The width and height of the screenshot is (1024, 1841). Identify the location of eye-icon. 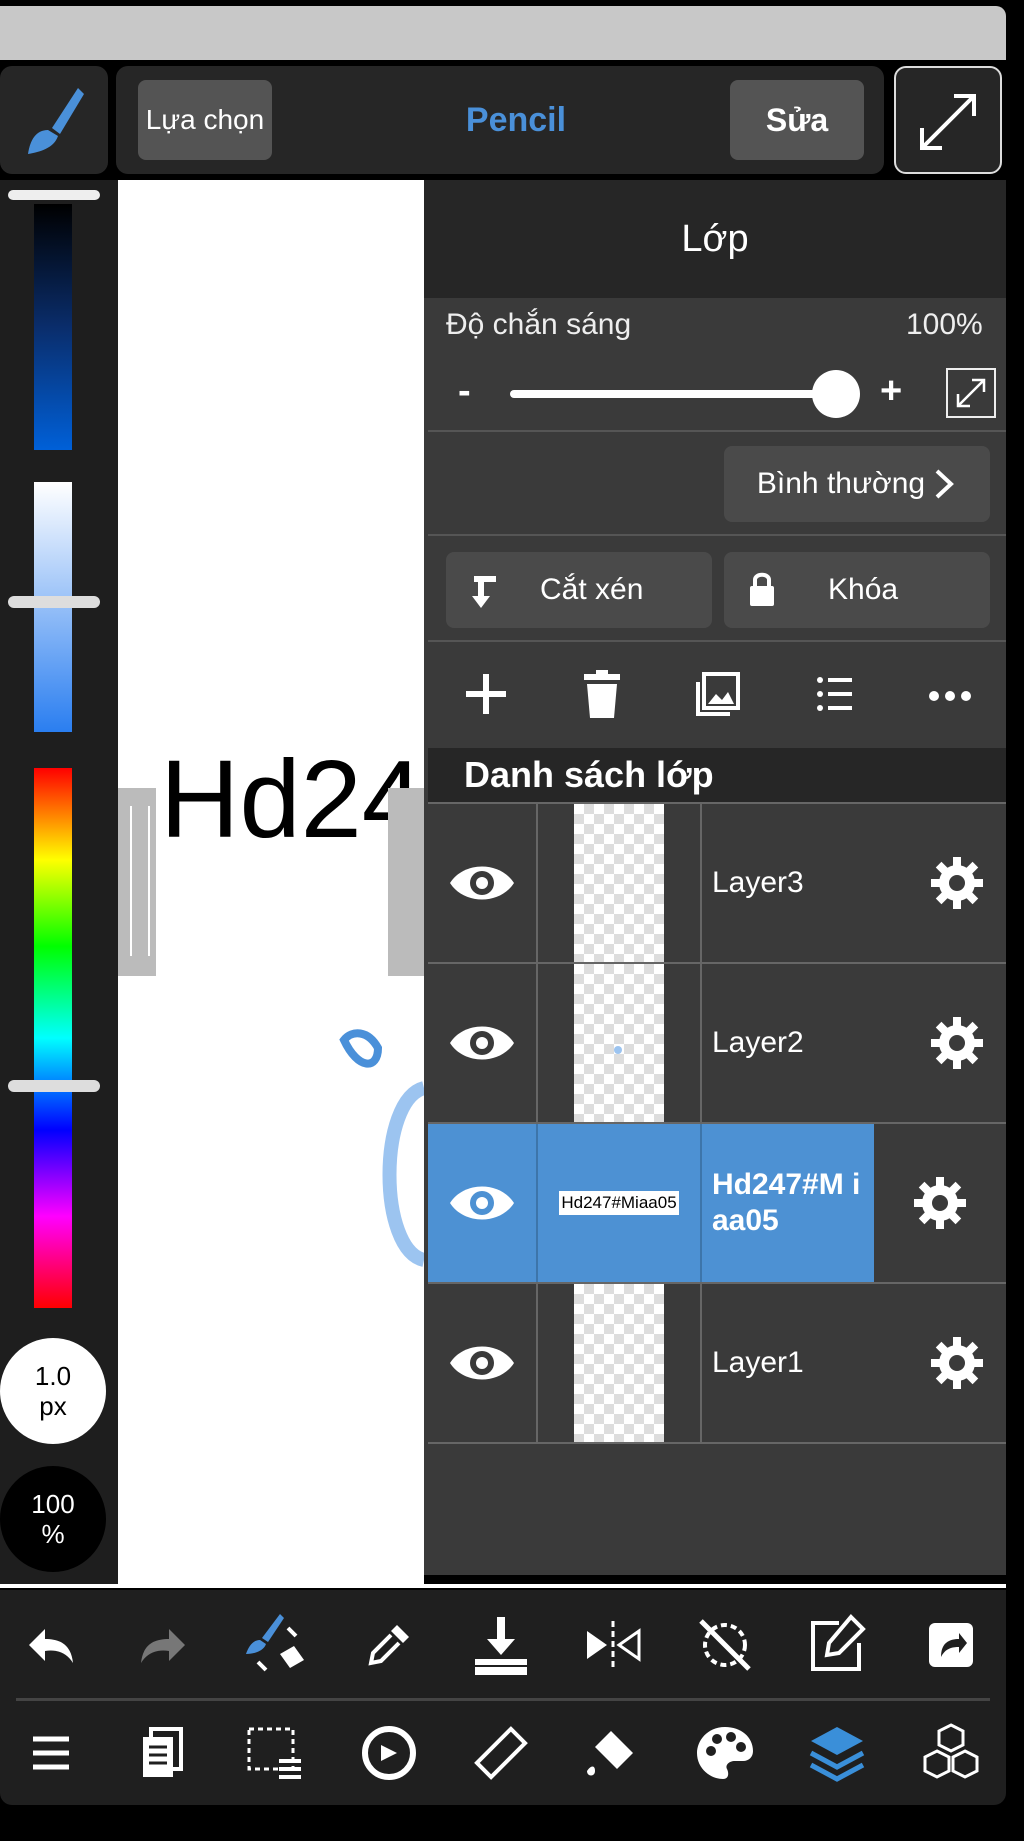
(482, 1203).